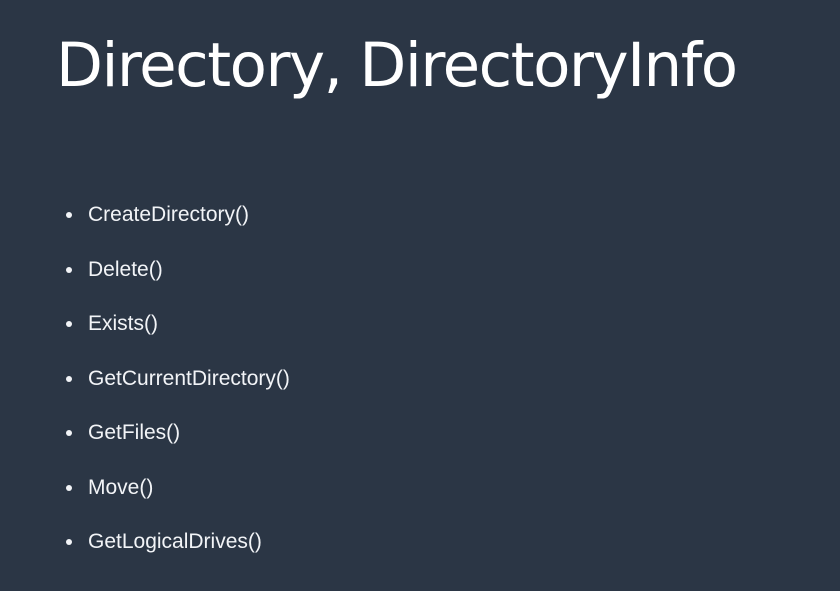 This screenshot has height=591, width=840. What do you see at coordinates (134, 432) in the screenshot?
I see `bullet-text: GetFiles()` at bounding box center [134, 432].